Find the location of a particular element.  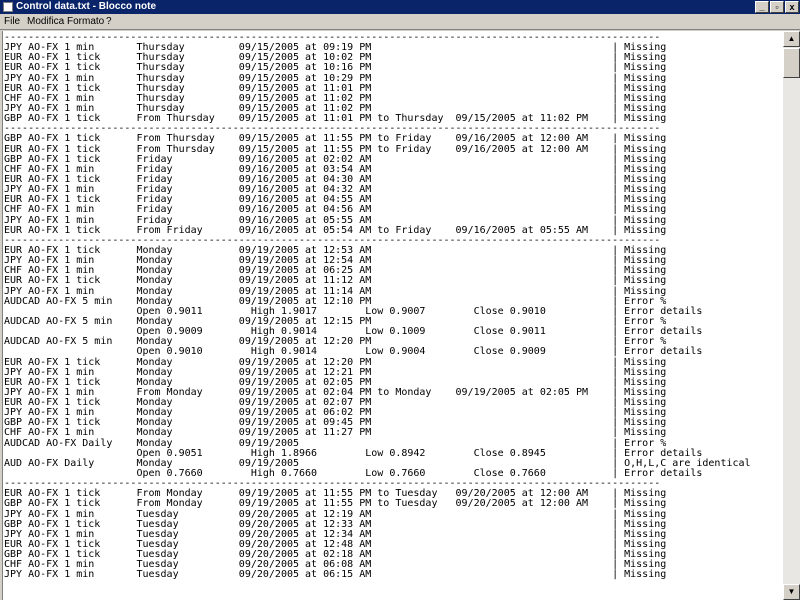

title-bar: Control data.txt - Blocco note _ ▫ x is located at coordinates (400, 7).